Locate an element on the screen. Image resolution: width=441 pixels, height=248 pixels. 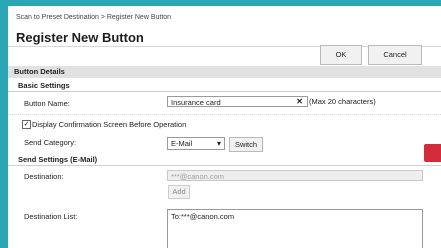
button-name-note: (Max 20 characters) is located at coordinates (342, 101).